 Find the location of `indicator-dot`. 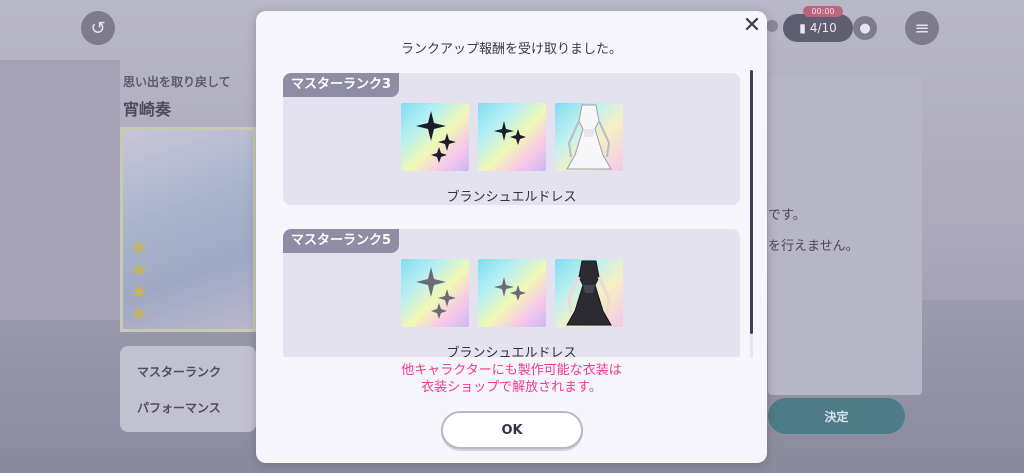

indicator-dot is located at coordinates (772, 26).